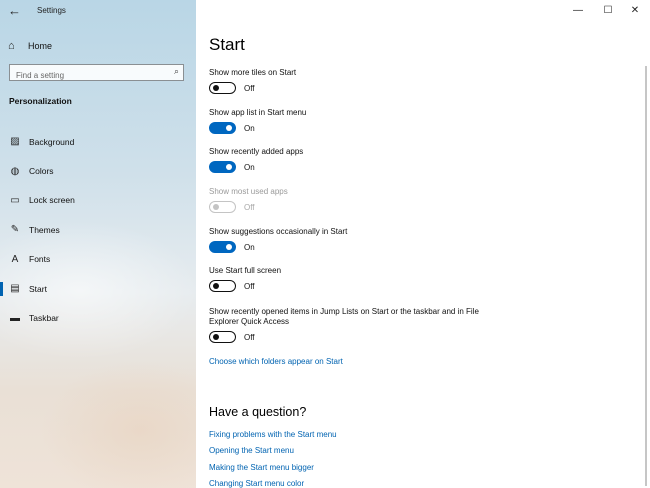 The width and height of the screenshot is (650, 488). Describe the element at coordinates (44, 318) in the screenshot. I see `sidebar-item-label: Taskbar` at that location.